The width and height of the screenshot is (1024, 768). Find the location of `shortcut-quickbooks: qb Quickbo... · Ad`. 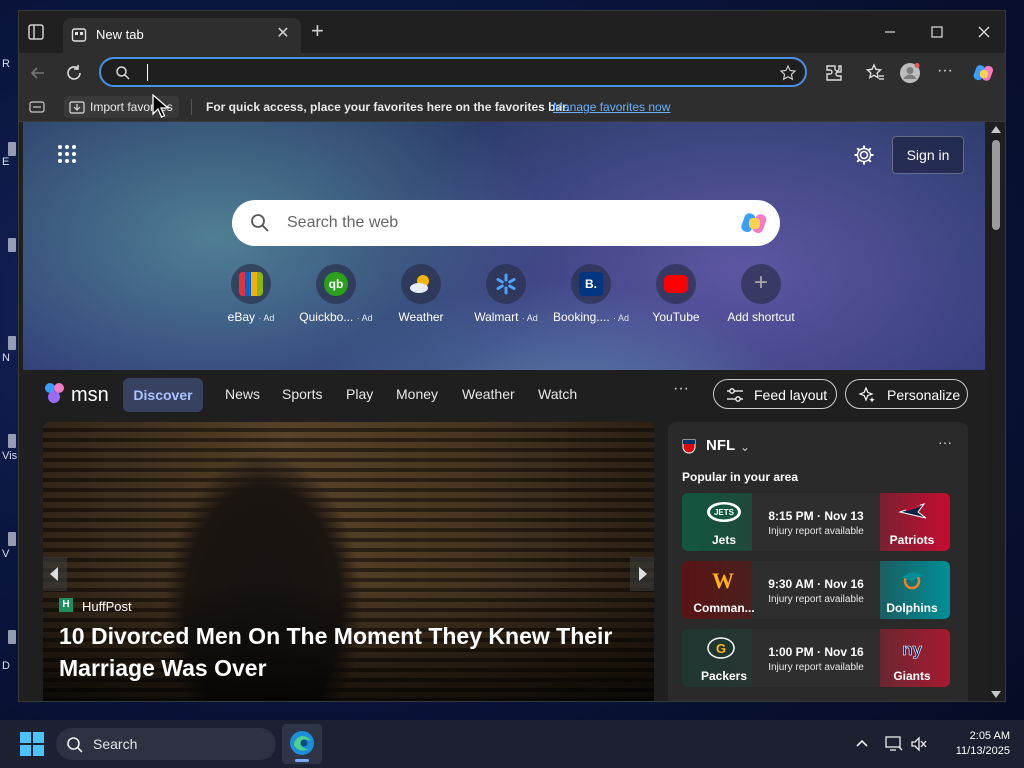

shortcut-quickbooks: qb Quickbo... · Ad is located at coordinates (336, 294).